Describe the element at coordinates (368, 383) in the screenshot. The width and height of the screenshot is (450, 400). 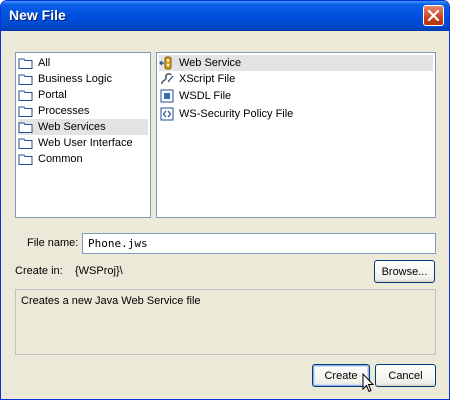
I see `mouse-cursor-icon` at that location.